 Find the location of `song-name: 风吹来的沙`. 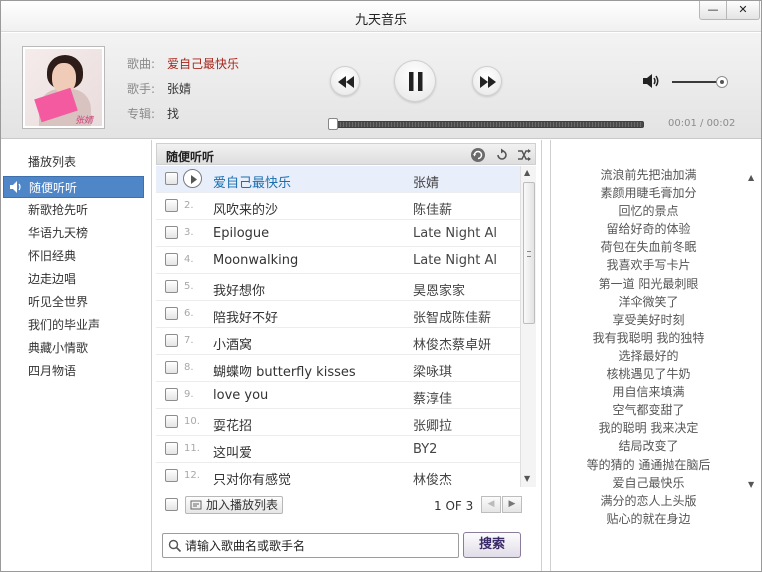

song-name: 风吹来的沙 is located at coordinates (245, 208).